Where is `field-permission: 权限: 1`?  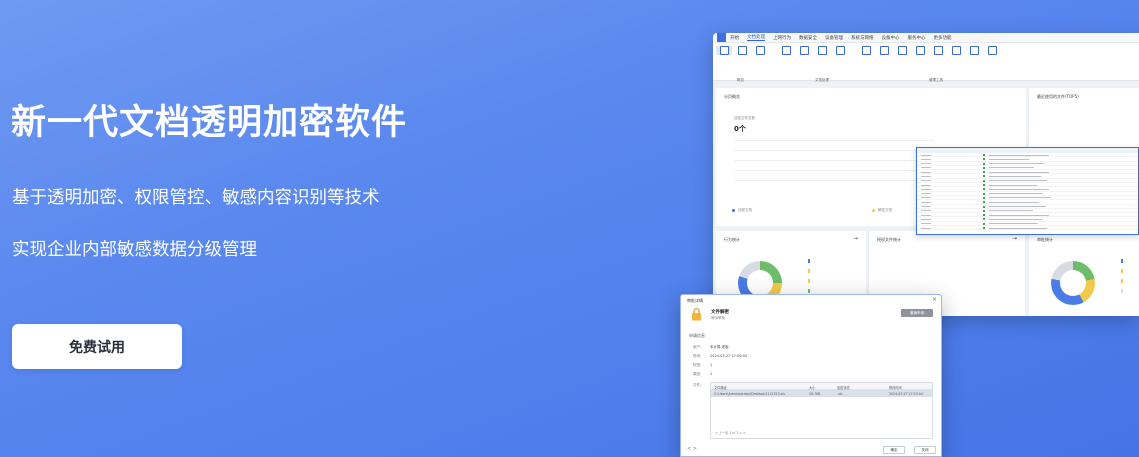 field-permission: 权限: 1 is located at coordinates (703, 365).